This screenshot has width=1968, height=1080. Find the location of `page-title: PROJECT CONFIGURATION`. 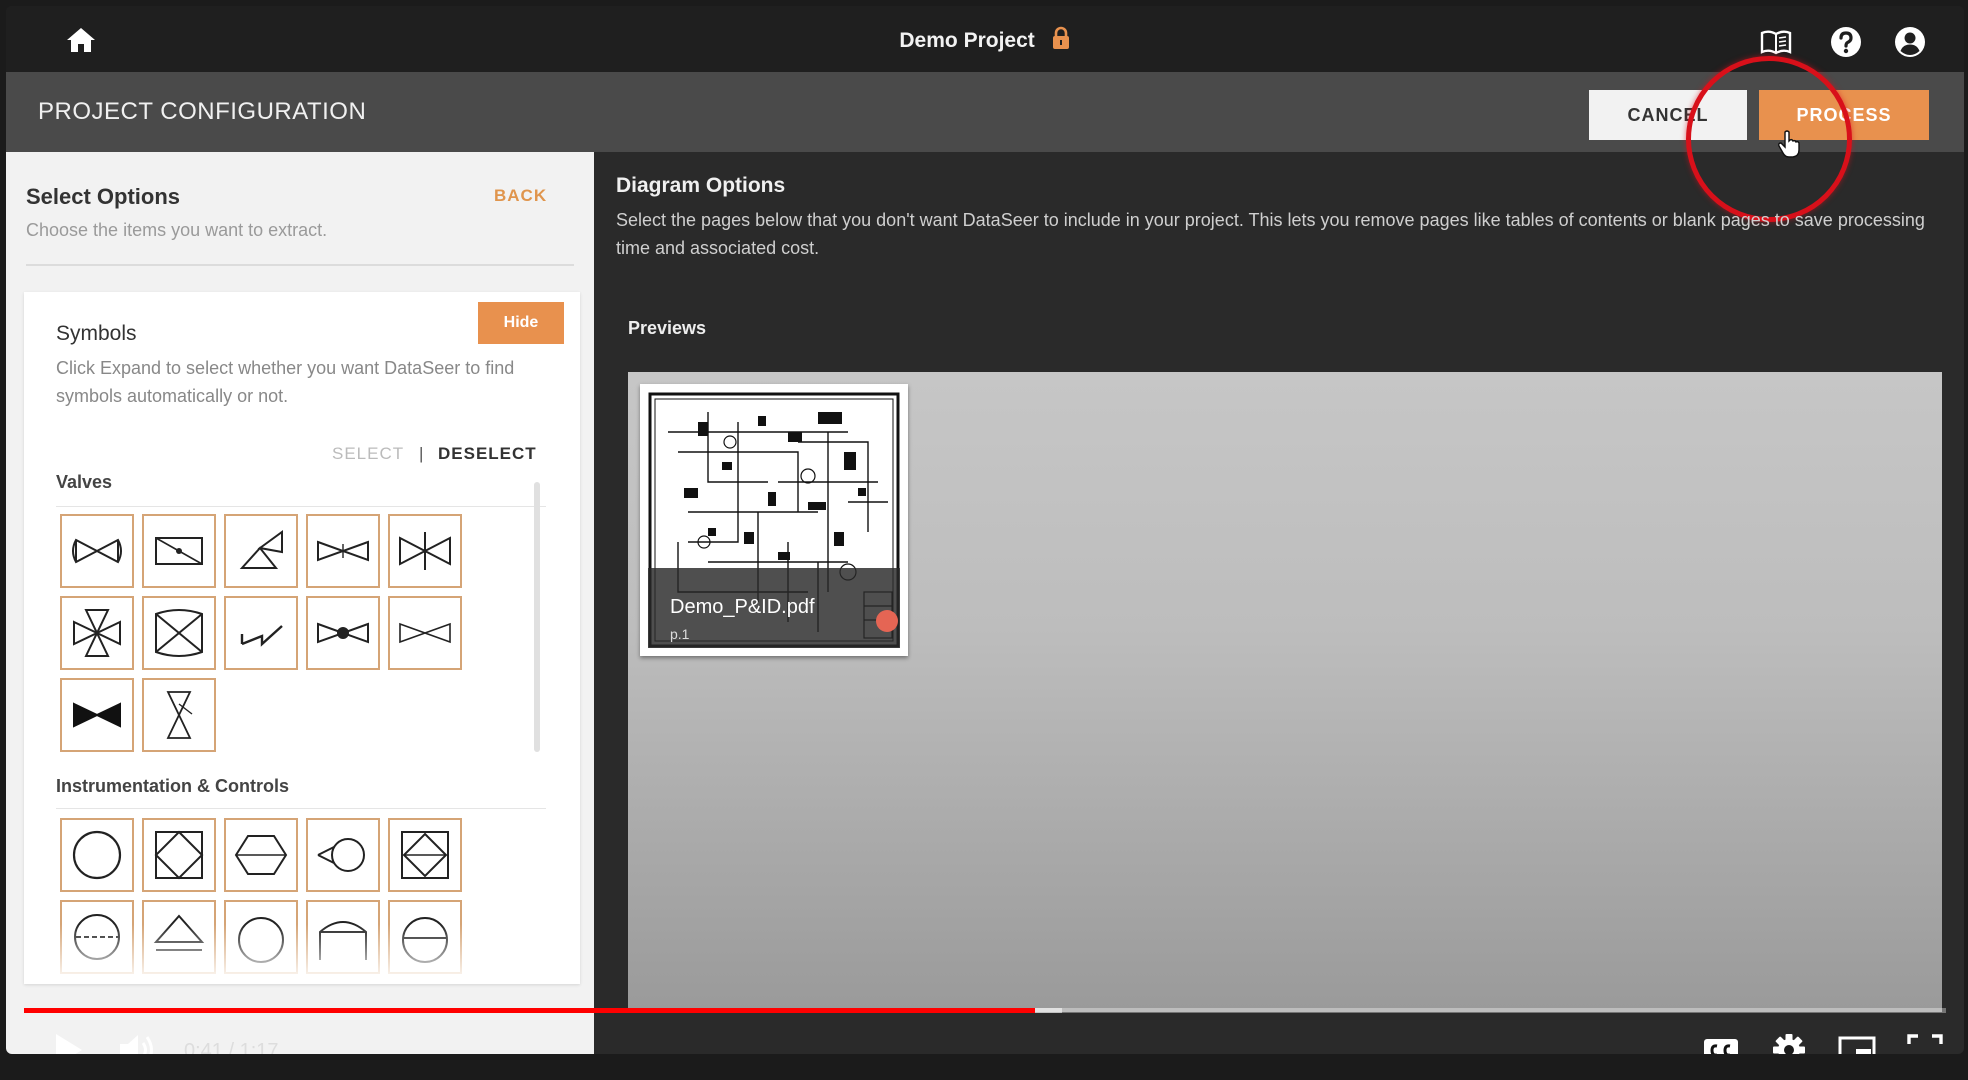

page-title: PROJECT CONFIGURATION is located at coordinates (202, 111).